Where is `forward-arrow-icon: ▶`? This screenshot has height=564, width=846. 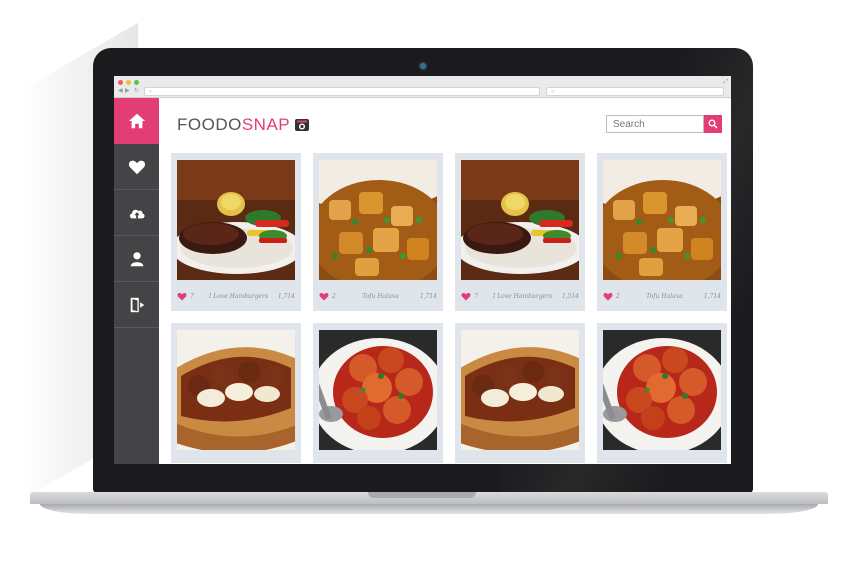 forward-arrow-icon: ▶ is located at coordinates (127, 91).